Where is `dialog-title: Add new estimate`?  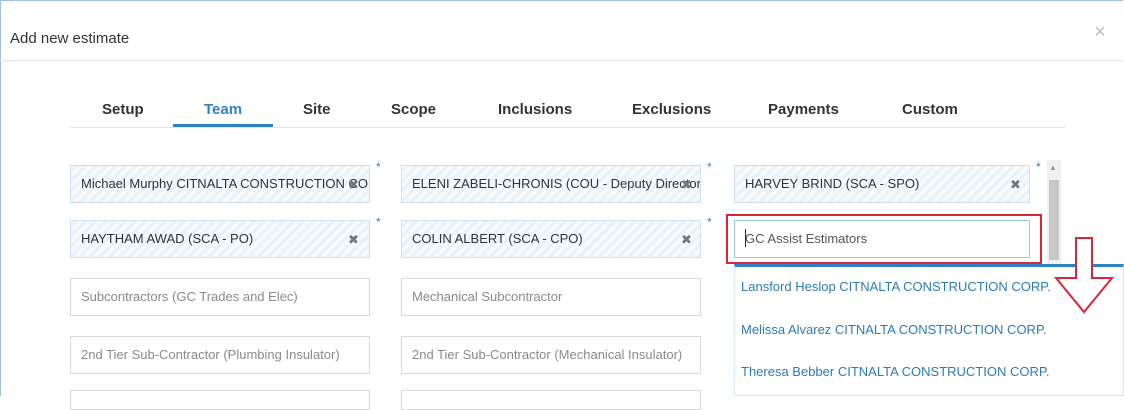
dialog-title: Add new estimate is located at coordinates (70, 38).